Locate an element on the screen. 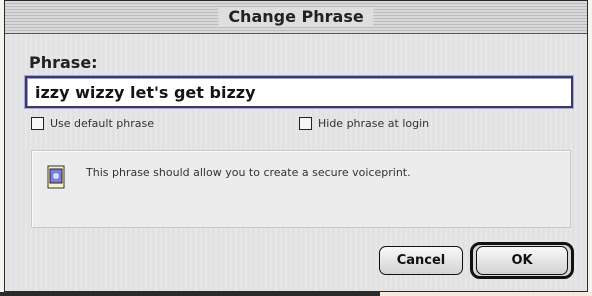 The image size is (592, 296). hide-phrase-checkbox is located at coordinates (305, 123).